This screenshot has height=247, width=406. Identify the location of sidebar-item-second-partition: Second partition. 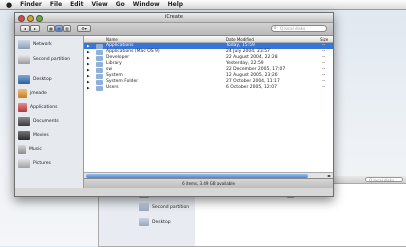
(44, 59).